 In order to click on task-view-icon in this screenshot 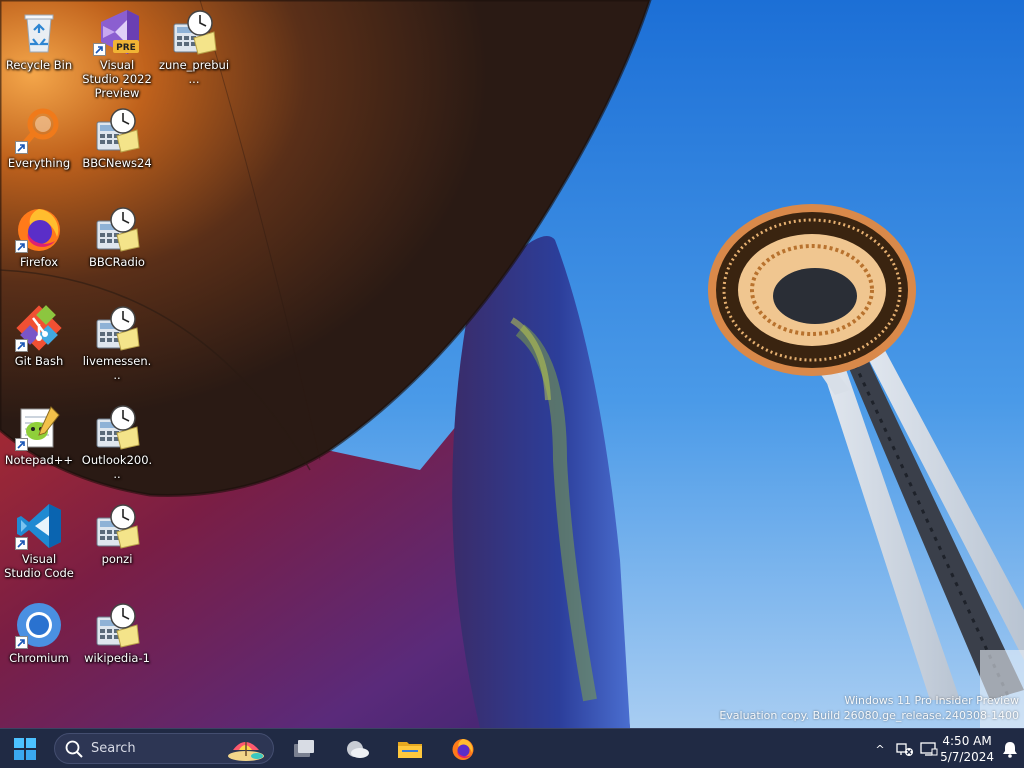, I will do `click(304, 748)`.